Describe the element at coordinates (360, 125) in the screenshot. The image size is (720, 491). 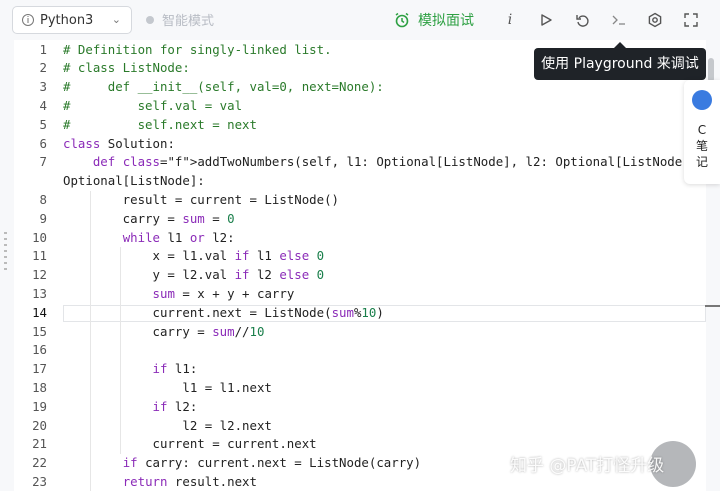
I see `code-line: 5 # self.next = next` at that location.